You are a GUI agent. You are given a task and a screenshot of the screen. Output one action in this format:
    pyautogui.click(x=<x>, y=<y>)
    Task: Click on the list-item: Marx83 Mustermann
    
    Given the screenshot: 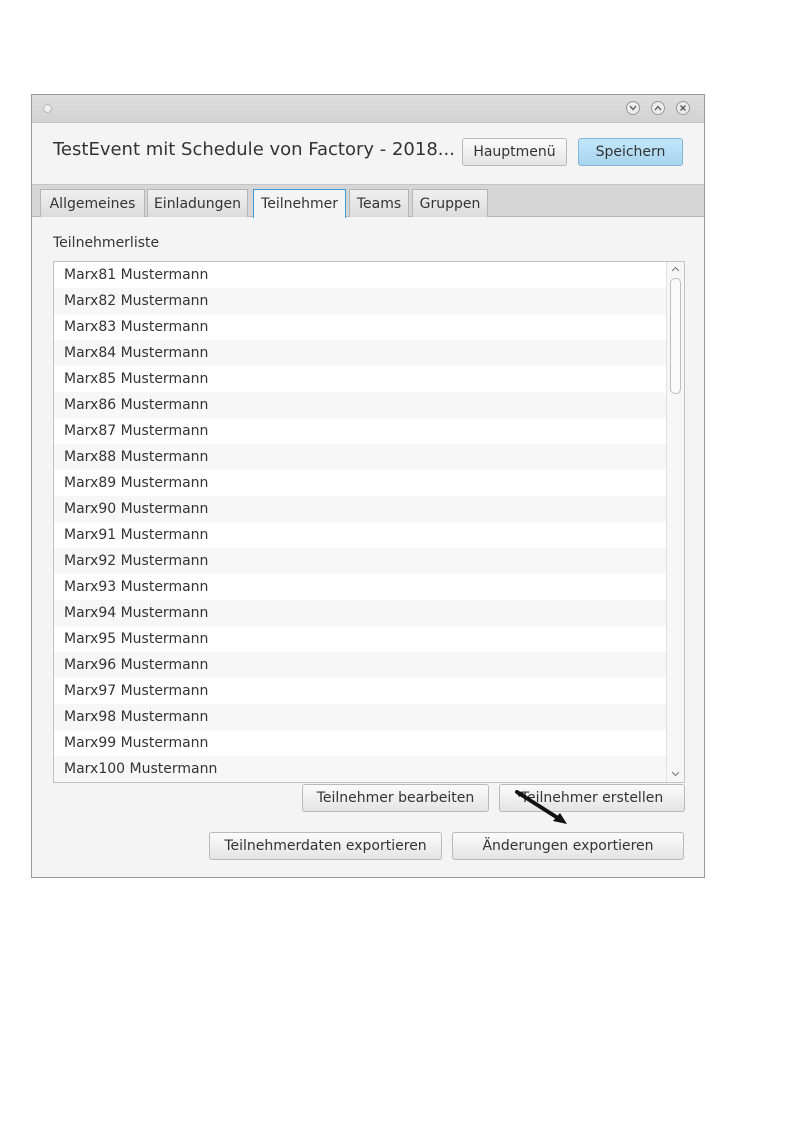 What is the action you would take?
    pyautogui.click(x=360, y=327)
    